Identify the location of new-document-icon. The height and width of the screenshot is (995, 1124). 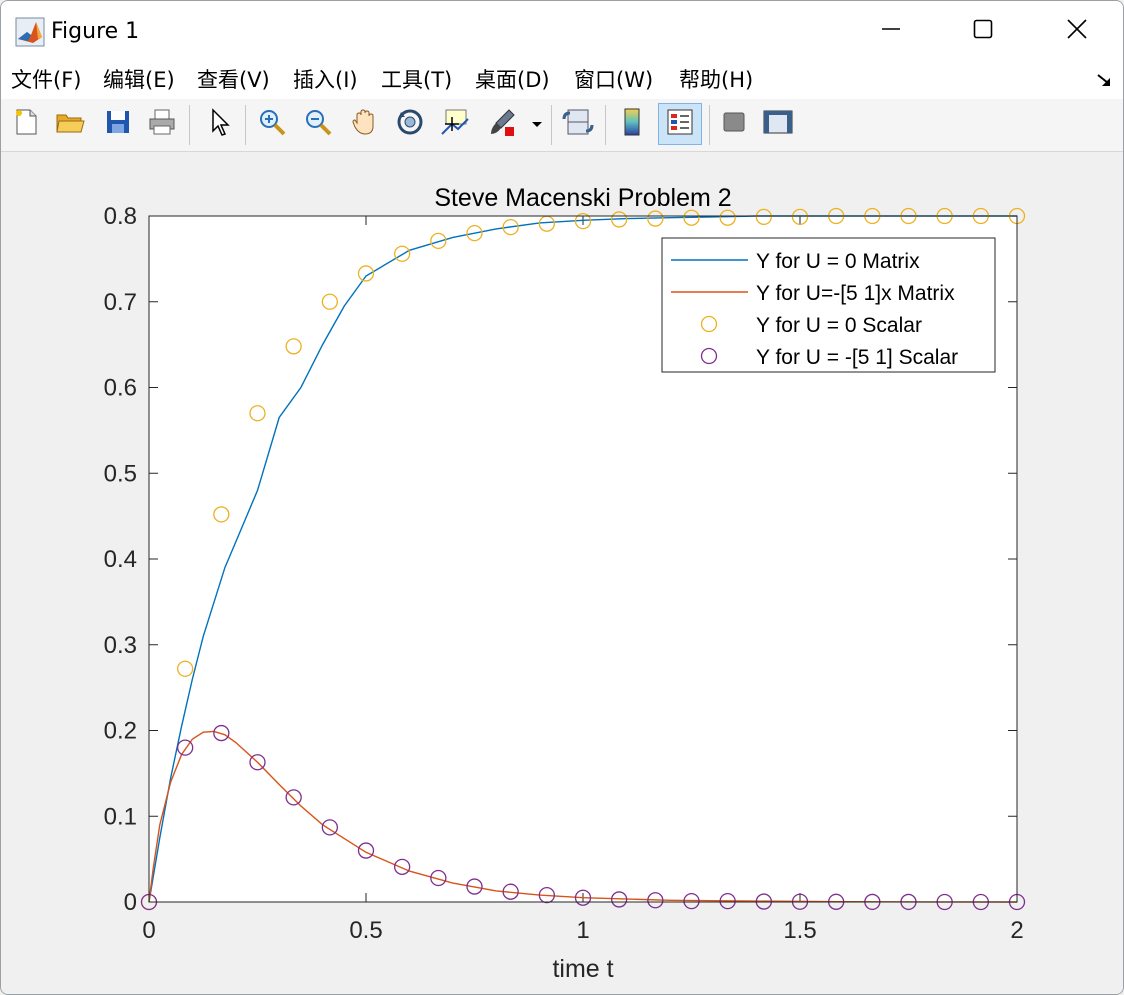
(26, 124).